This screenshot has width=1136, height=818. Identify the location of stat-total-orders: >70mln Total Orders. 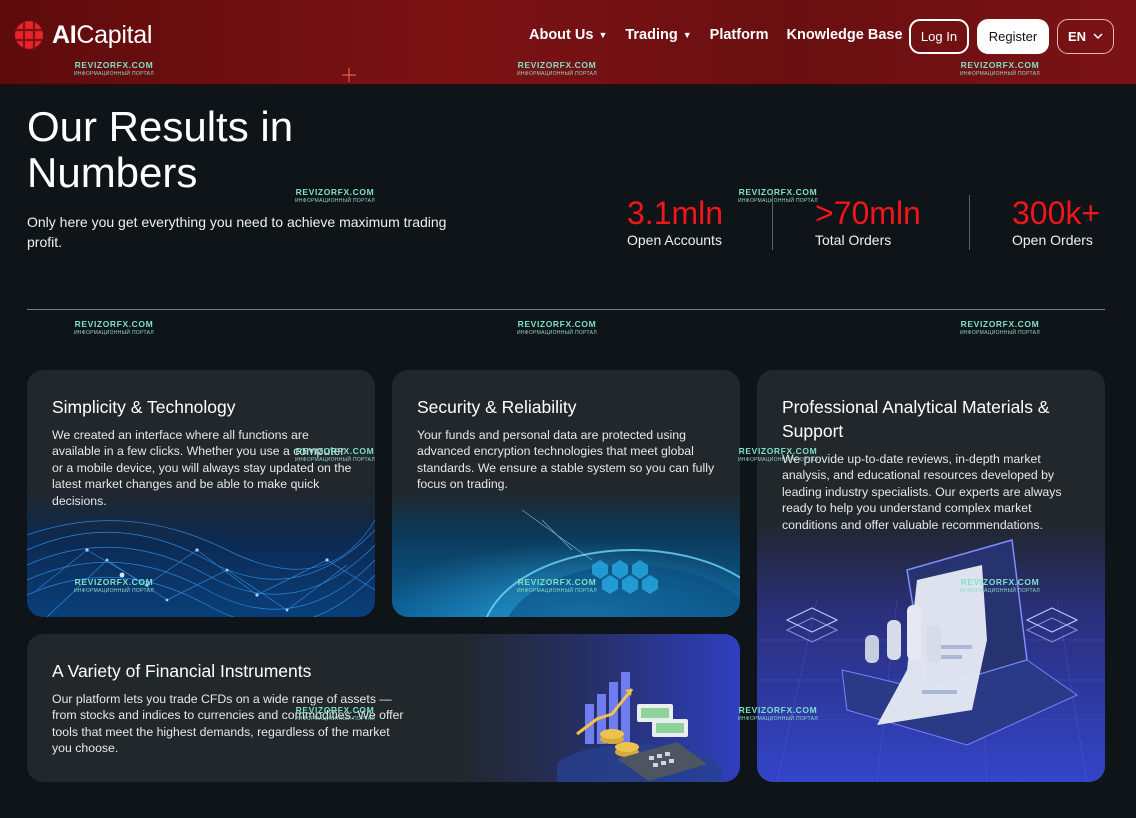
(868, 221).